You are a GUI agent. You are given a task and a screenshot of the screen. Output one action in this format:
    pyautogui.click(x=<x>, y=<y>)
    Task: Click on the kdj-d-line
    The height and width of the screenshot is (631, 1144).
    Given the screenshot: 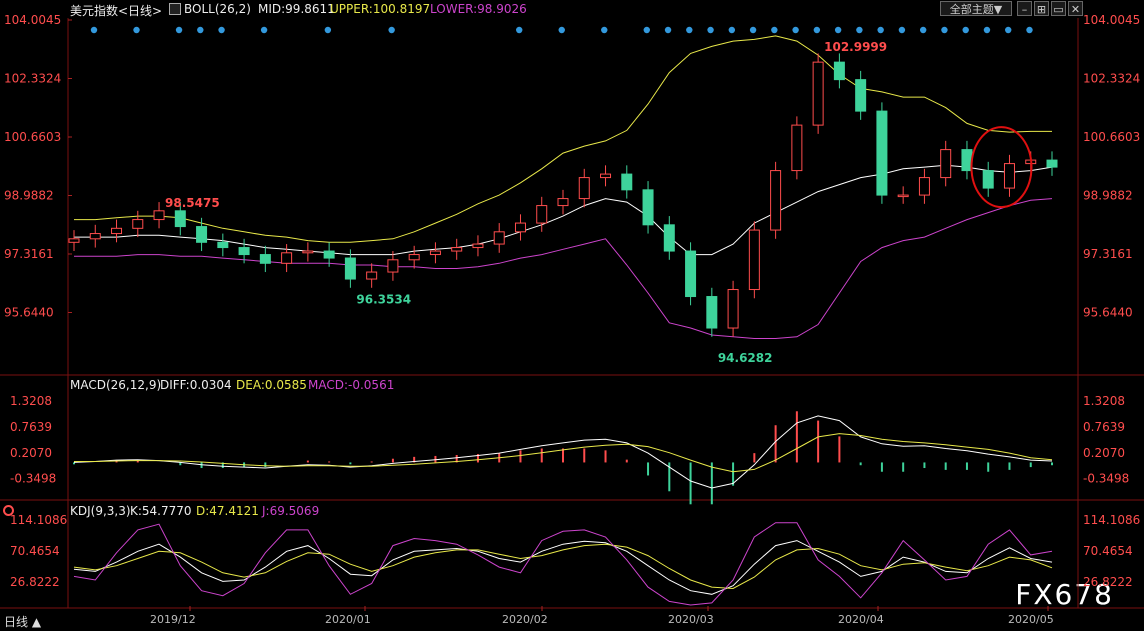 What is the action you would take?
    pyautogui.click(x=563, y=566)
    